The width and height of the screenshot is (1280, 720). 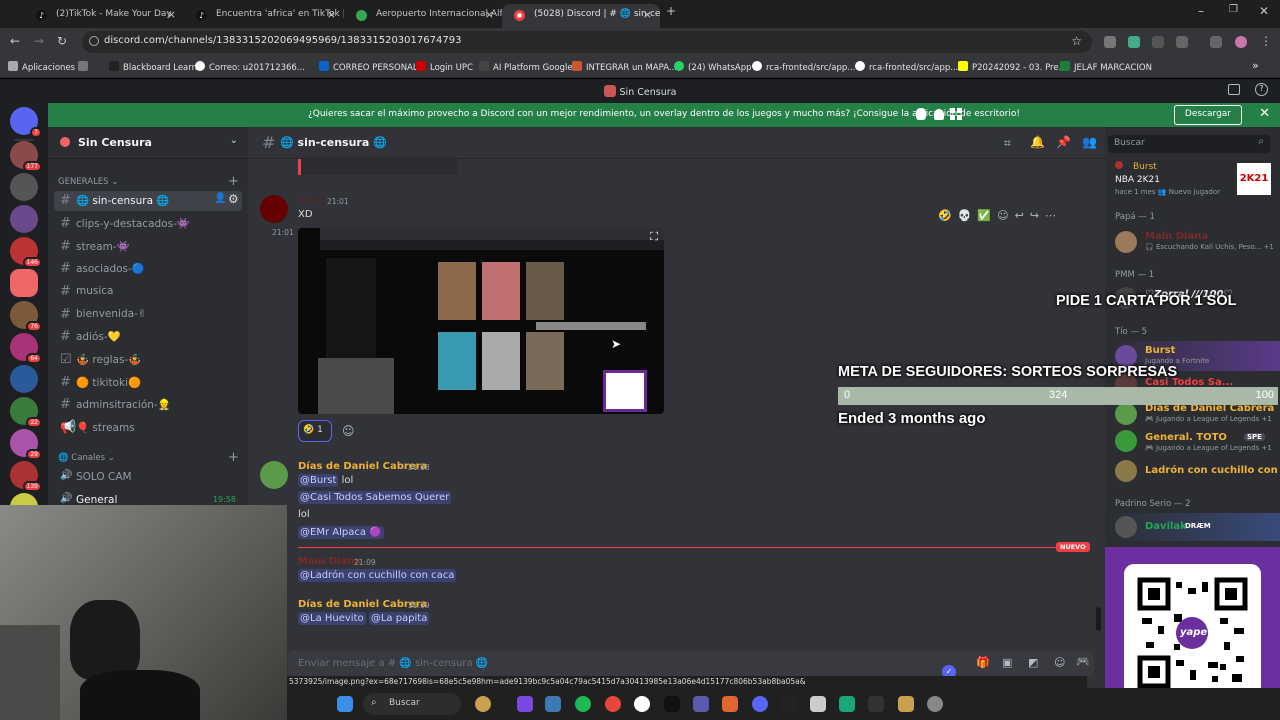 What do you see at coordinates (148, 201) in the screenshot?
I see `channel-sin-censura: # 🌐 sin-censura 🌐 👤 ⚙` at bounding box center [148, 201].